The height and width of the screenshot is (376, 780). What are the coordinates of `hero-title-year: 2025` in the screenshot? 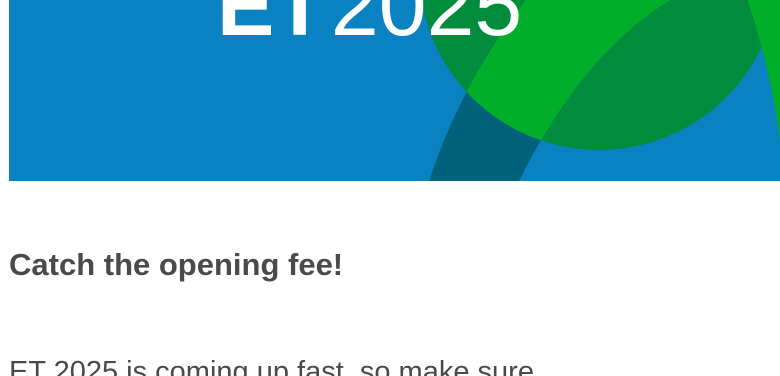 It's located at (426, 27).